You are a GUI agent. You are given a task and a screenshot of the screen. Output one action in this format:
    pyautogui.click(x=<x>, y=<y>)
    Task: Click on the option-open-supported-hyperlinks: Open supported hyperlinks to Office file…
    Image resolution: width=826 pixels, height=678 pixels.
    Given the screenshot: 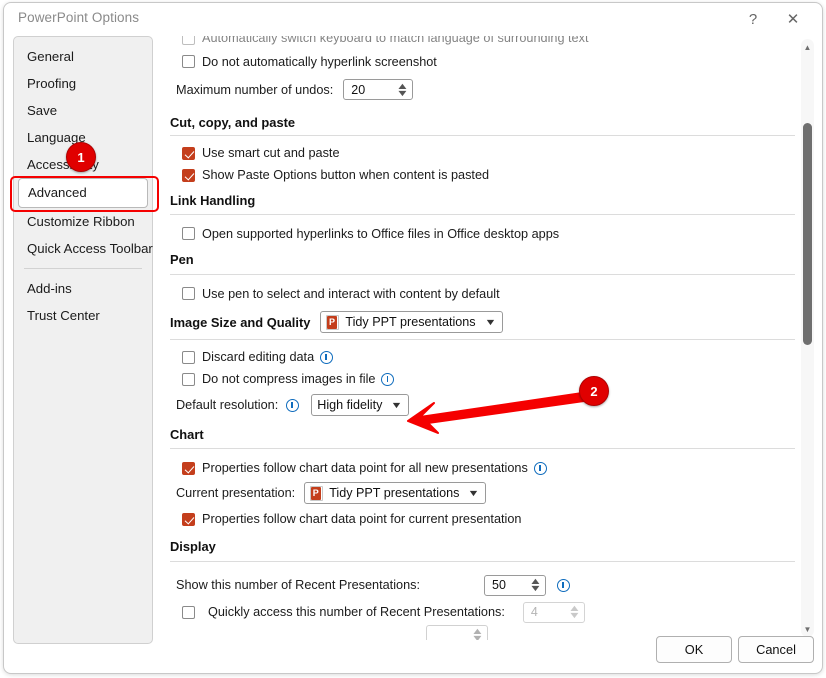 What is the action you would take?
    pyautogui.click(x=482, y=233)
    